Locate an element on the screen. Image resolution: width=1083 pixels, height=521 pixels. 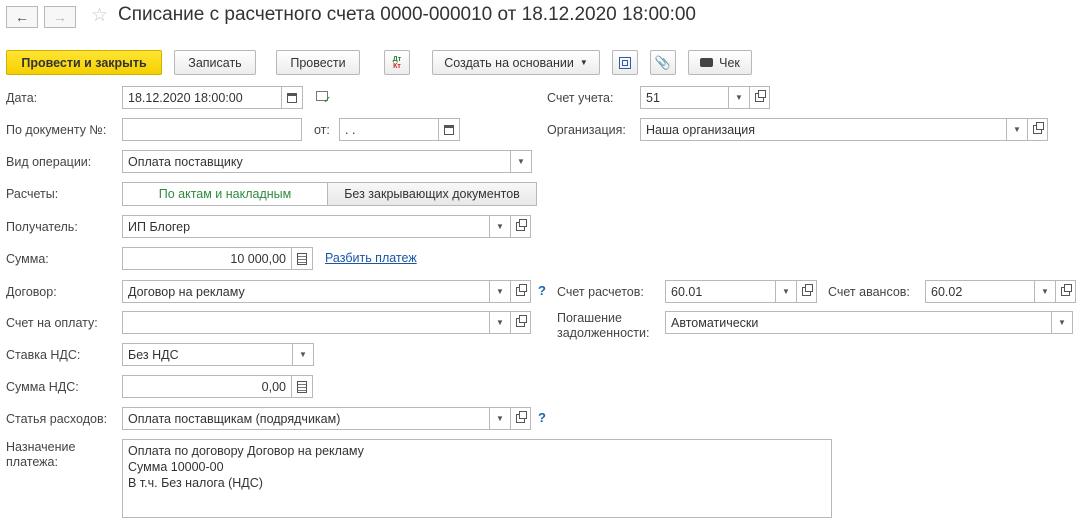
contract-dropdown-button: ▼ is located at coordinates (500, 291).